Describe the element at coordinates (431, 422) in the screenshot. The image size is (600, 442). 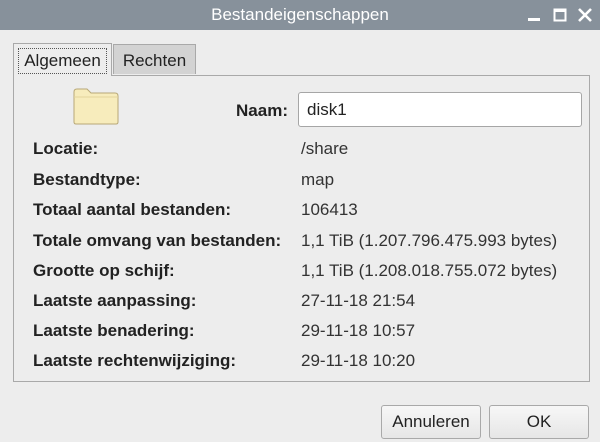
I see `cancel-button: Annuleren` at that location.